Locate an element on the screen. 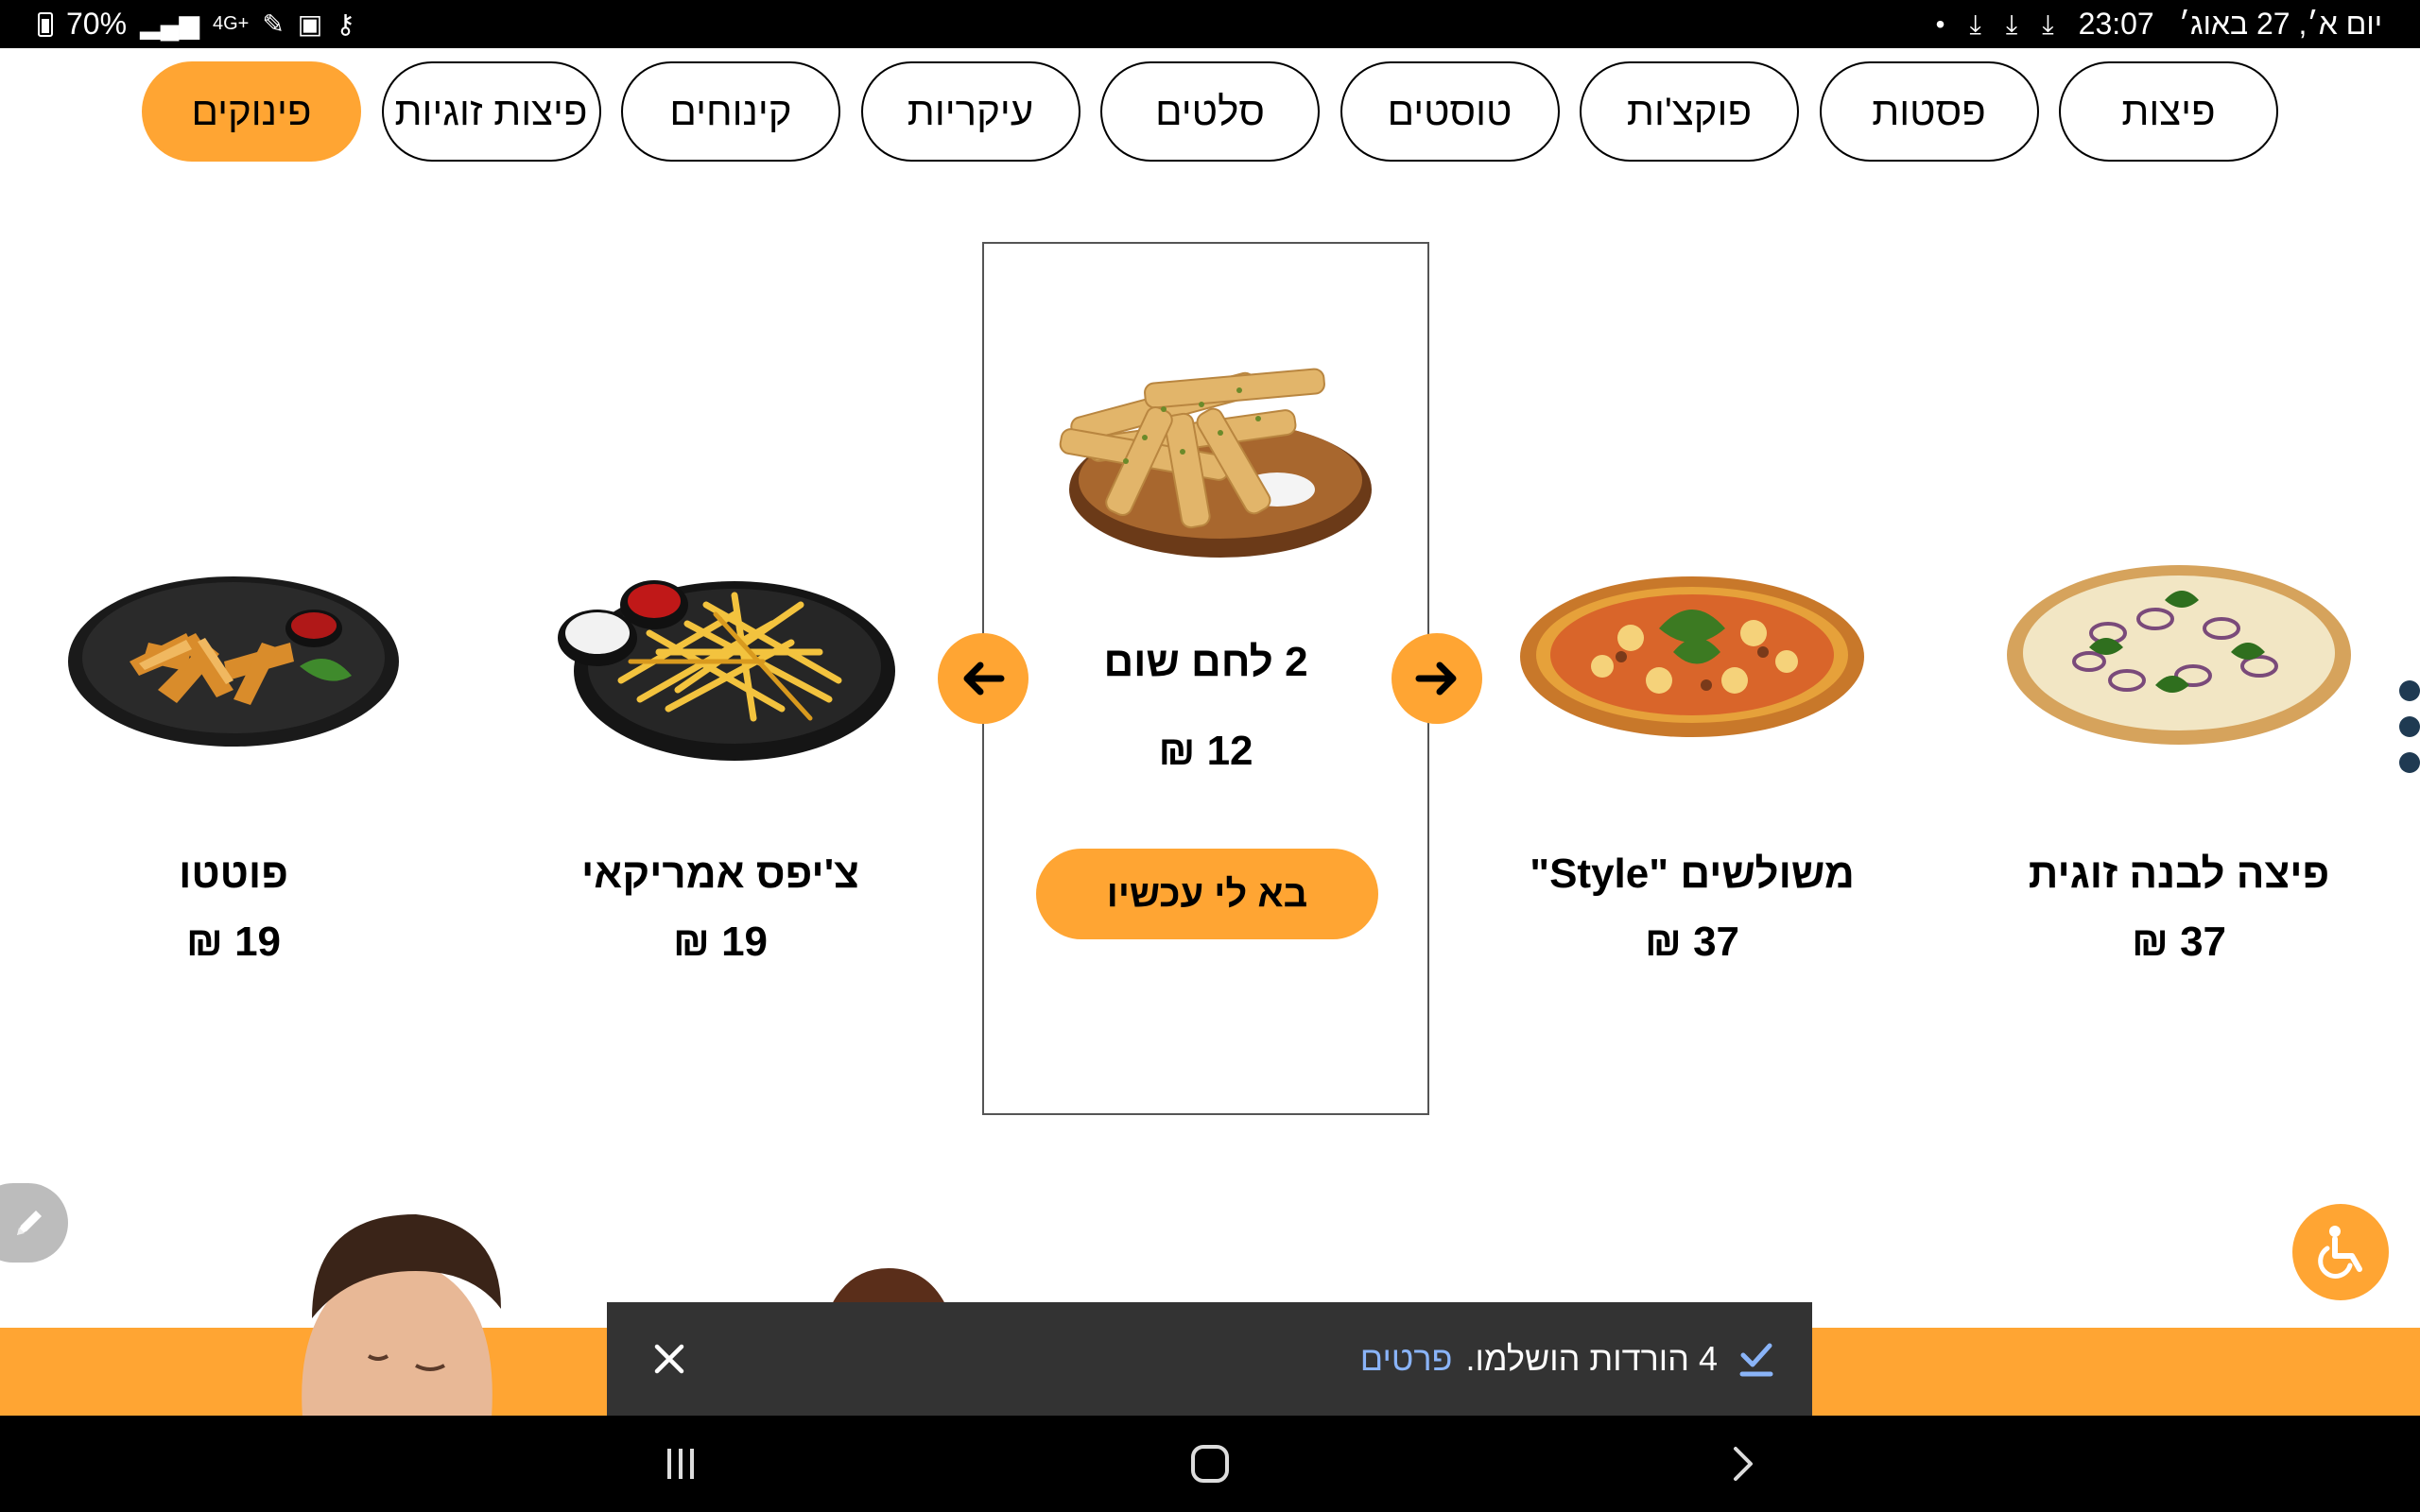 The image size is (2420, 1512). accessibility-button is located at coordinates (2340, 1252).